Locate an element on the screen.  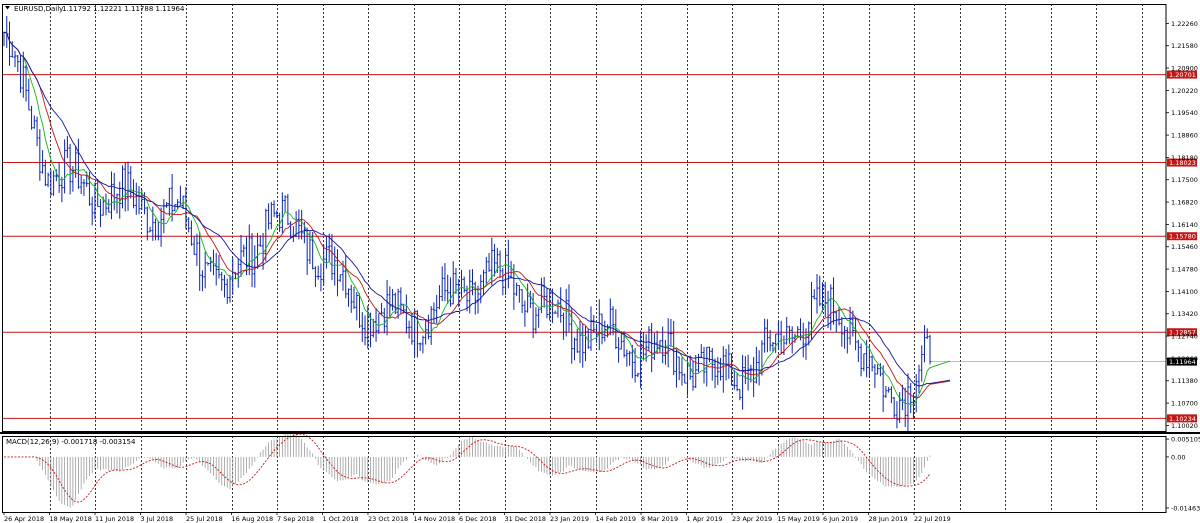
date-tick-label: 25 Jul 2018 is located at coordinates (204, 519).